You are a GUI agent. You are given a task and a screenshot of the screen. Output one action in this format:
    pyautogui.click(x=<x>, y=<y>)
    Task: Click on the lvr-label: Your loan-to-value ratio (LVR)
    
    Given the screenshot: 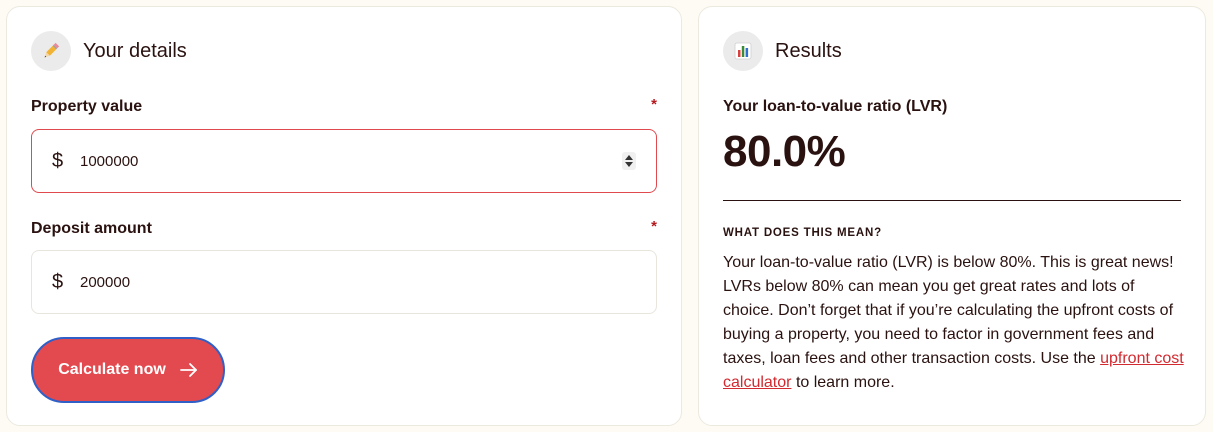 What is the action you would take?
    pyautogui.click(x=835, y=106)
    